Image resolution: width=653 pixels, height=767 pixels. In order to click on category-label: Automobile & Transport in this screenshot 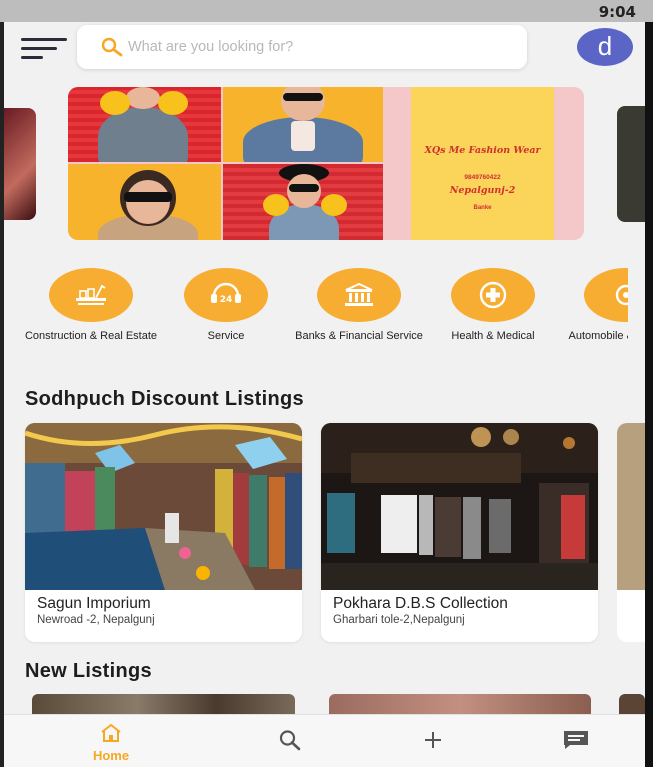, I will do `click(598, 336)`.